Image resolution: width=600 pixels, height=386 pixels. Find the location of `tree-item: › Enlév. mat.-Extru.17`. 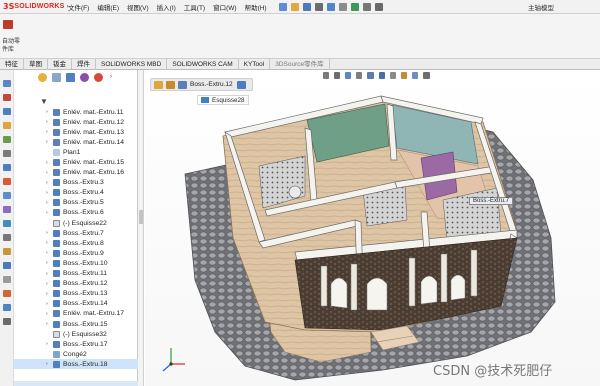

tree-item: › Enlév. mat.-Extru.17 is located at coordinates (76, 314).